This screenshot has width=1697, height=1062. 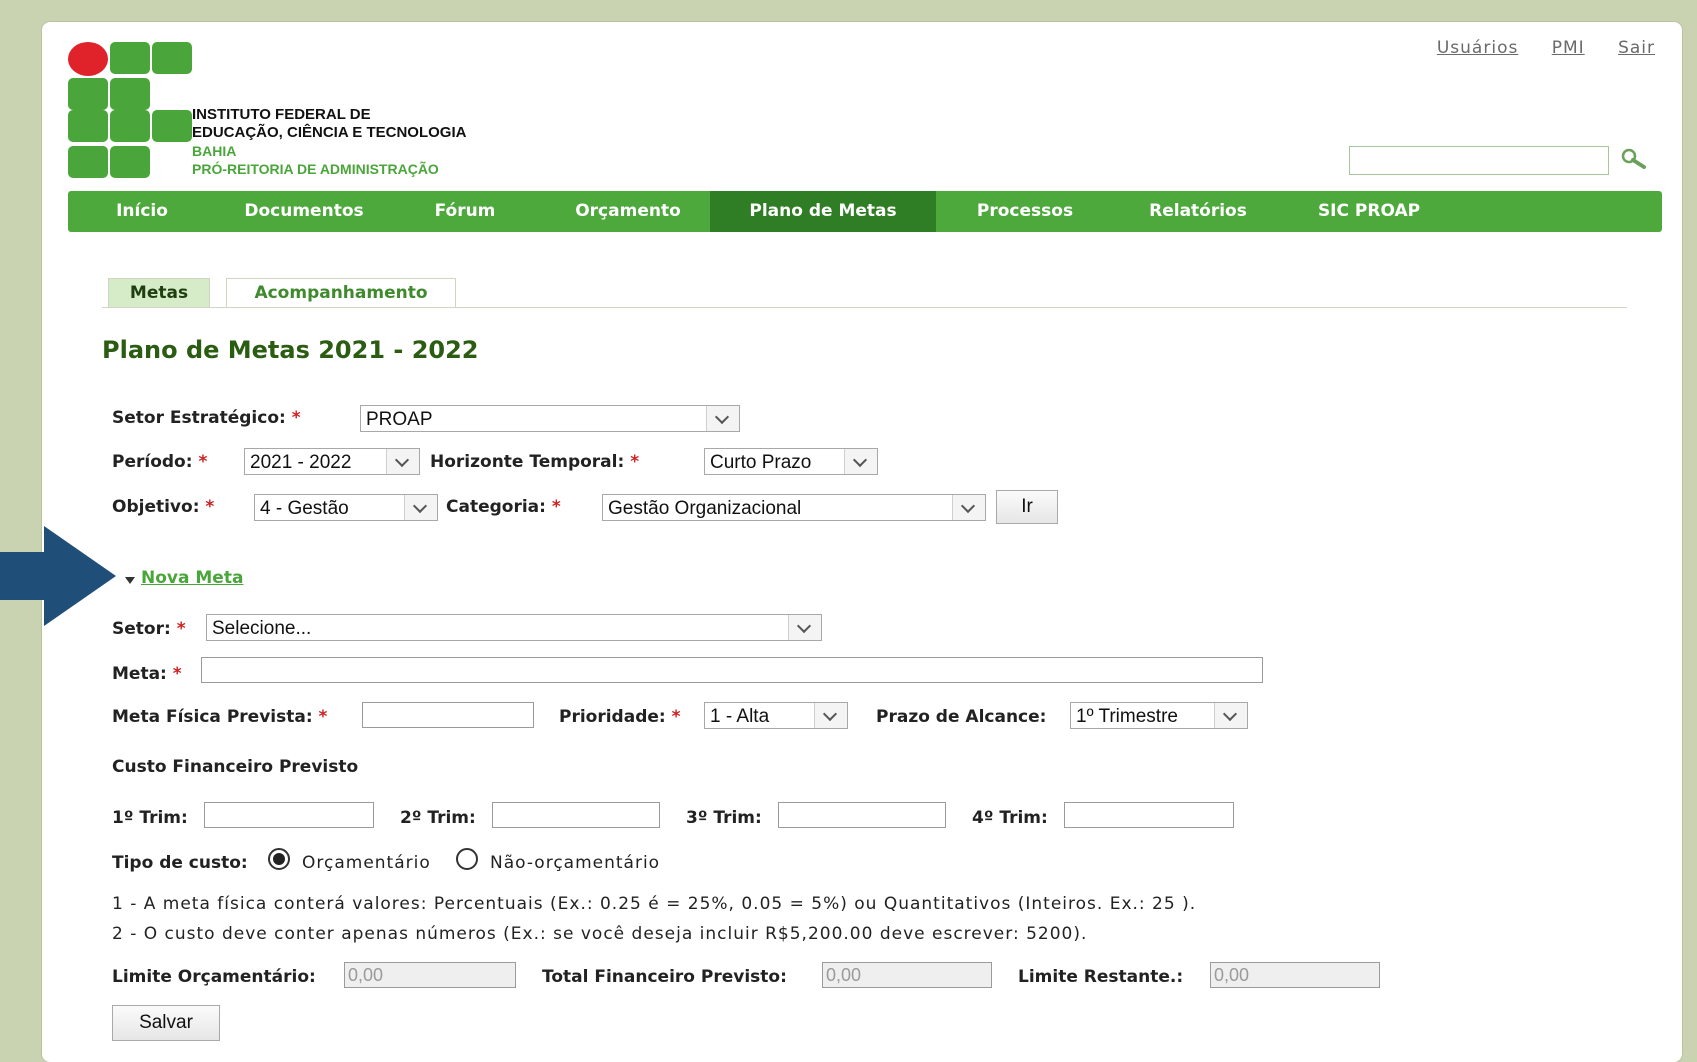 What do you see at coordinates (576, 815) in the screenshot?
I see `trim2-input` at bounding box center [576, 815].